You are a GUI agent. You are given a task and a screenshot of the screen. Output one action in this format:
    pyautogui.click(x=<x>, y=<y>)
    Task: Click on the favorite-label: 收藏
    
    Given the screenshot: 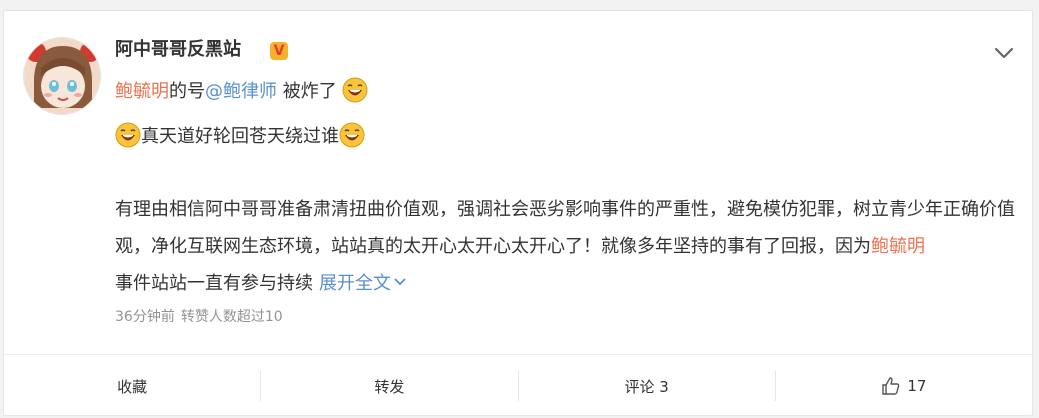 What is the action you would take?
    pyautogui.click(x=132, y=386)
    